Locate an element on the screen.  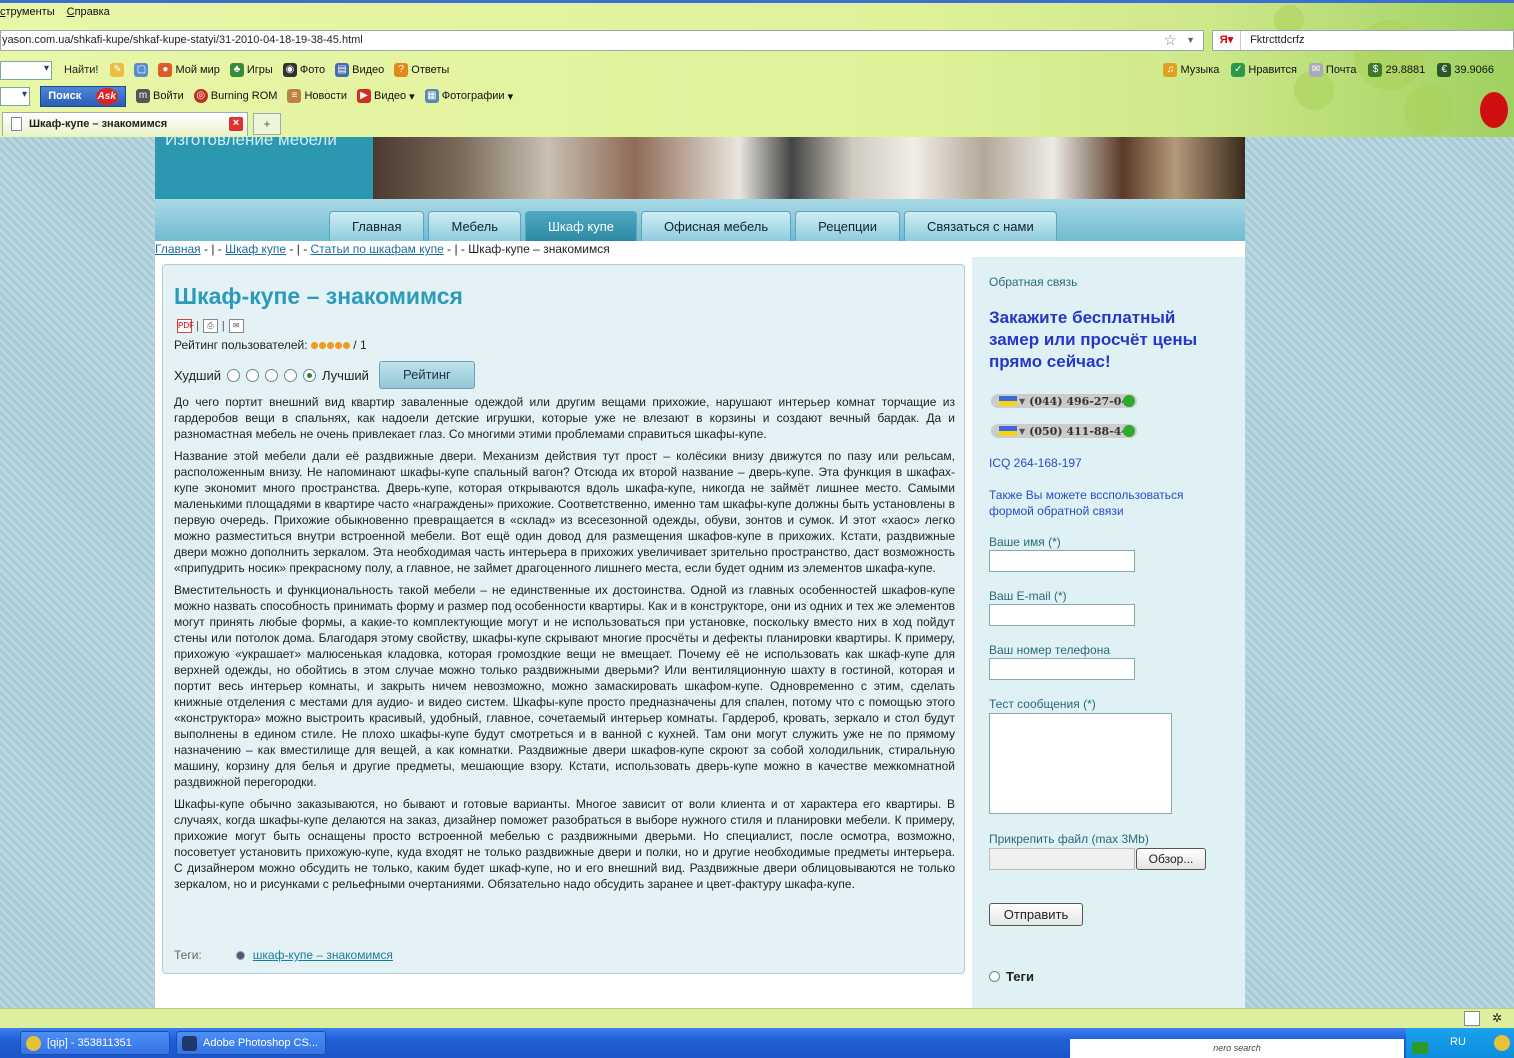
toolbar-item-news: ≡ Новости is located at coordinates (317, 96).